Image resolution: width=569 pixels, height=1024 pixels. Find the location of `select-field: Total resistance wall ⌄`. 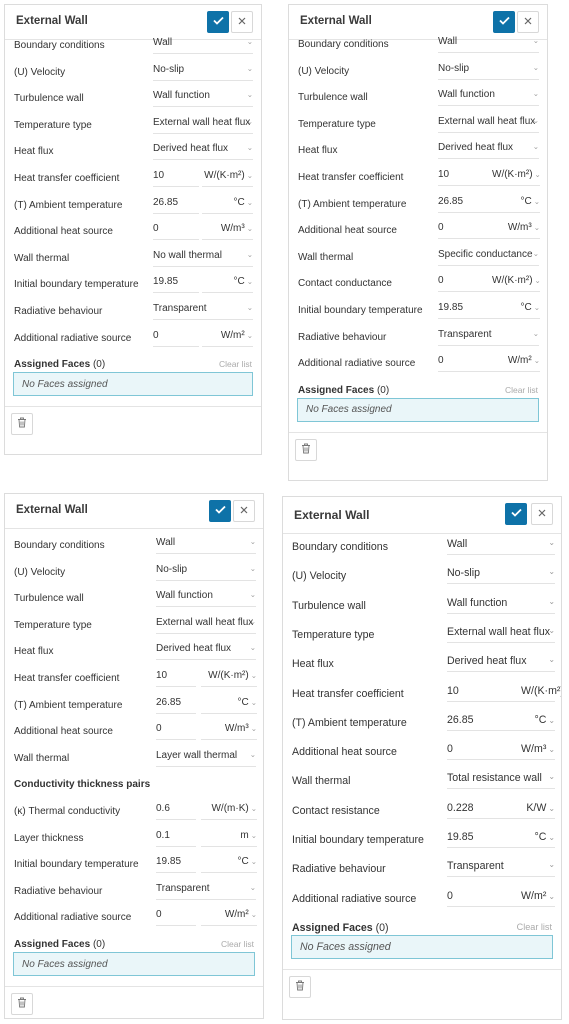

select-field: Total resistance wall ⌄ is located at coordinates (501, 781).